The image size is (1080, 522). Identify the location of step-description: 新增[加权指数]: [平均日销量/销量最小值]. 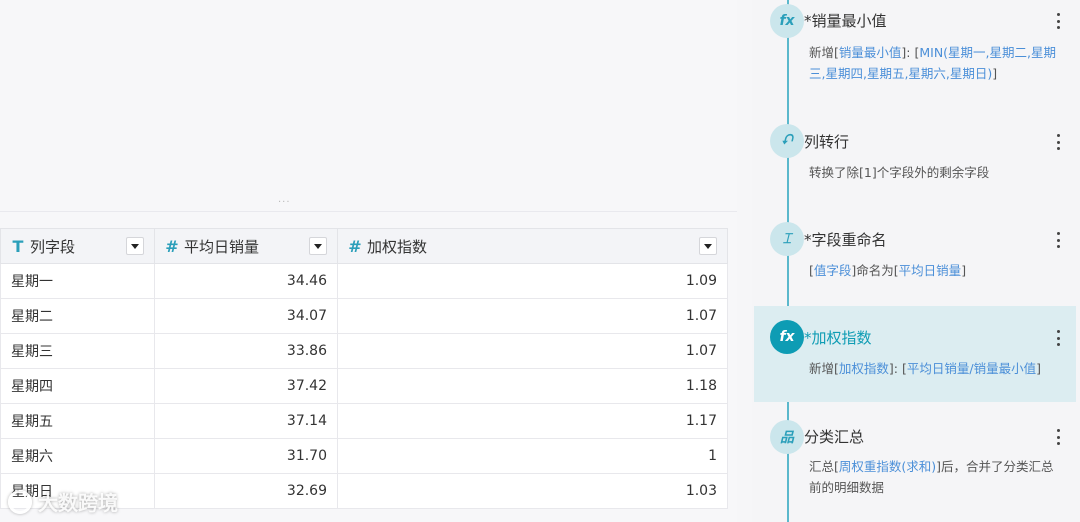
(925, 368).